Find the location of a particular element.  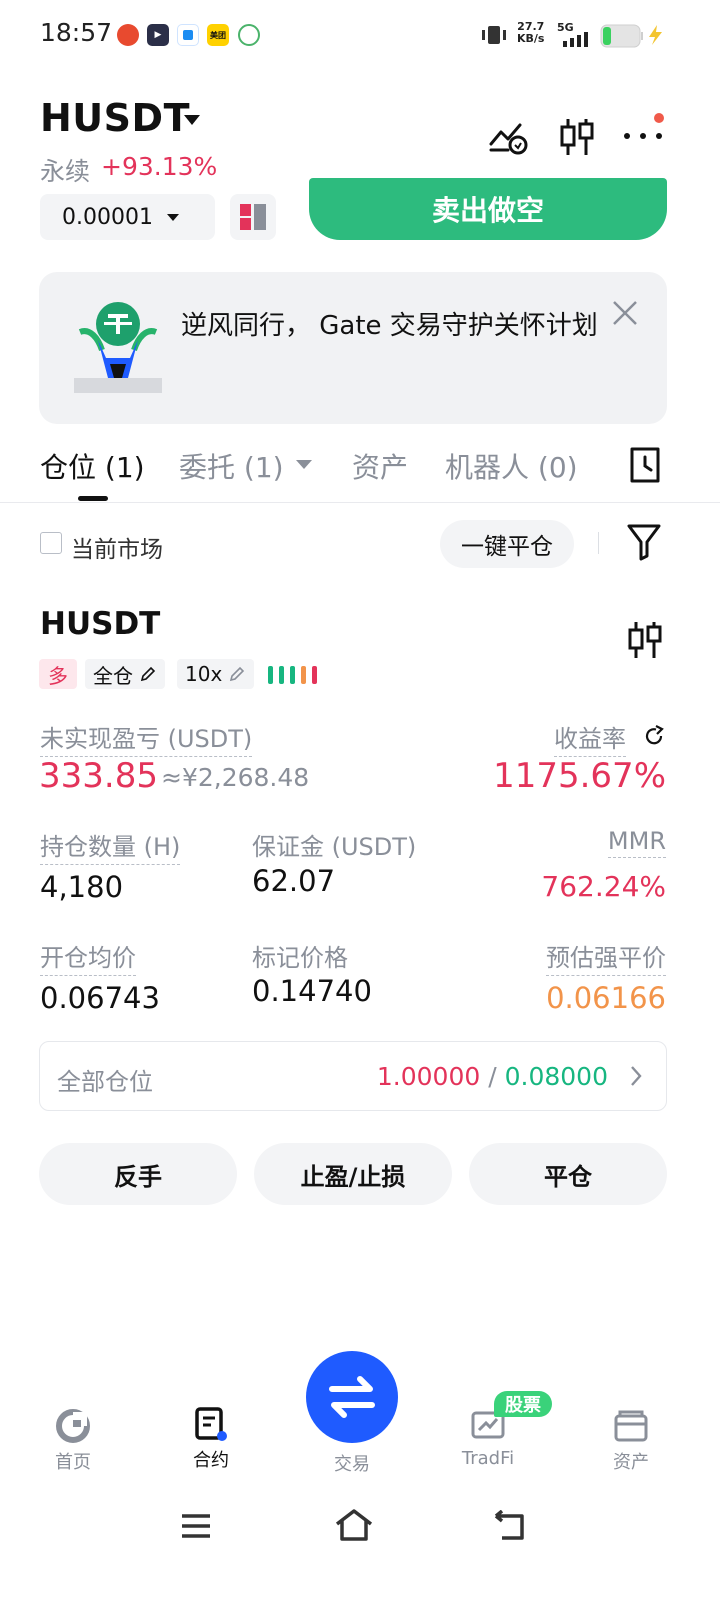

price-change: +93.13% is located at coordinates (159, 166).